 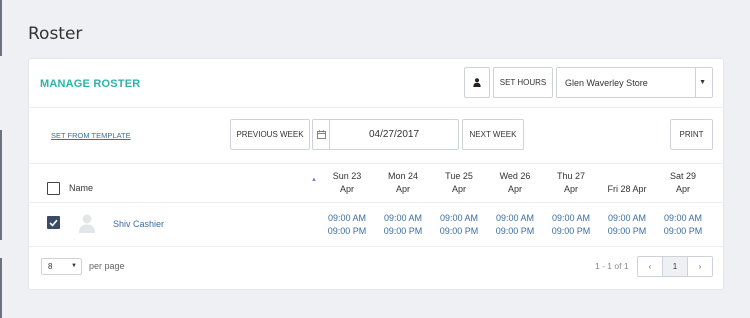 What do you see at coordinates (515, 183) in the screenshot?
I see `day-header-wed: Wed 26 Apr` at bounding box center [515, 183].